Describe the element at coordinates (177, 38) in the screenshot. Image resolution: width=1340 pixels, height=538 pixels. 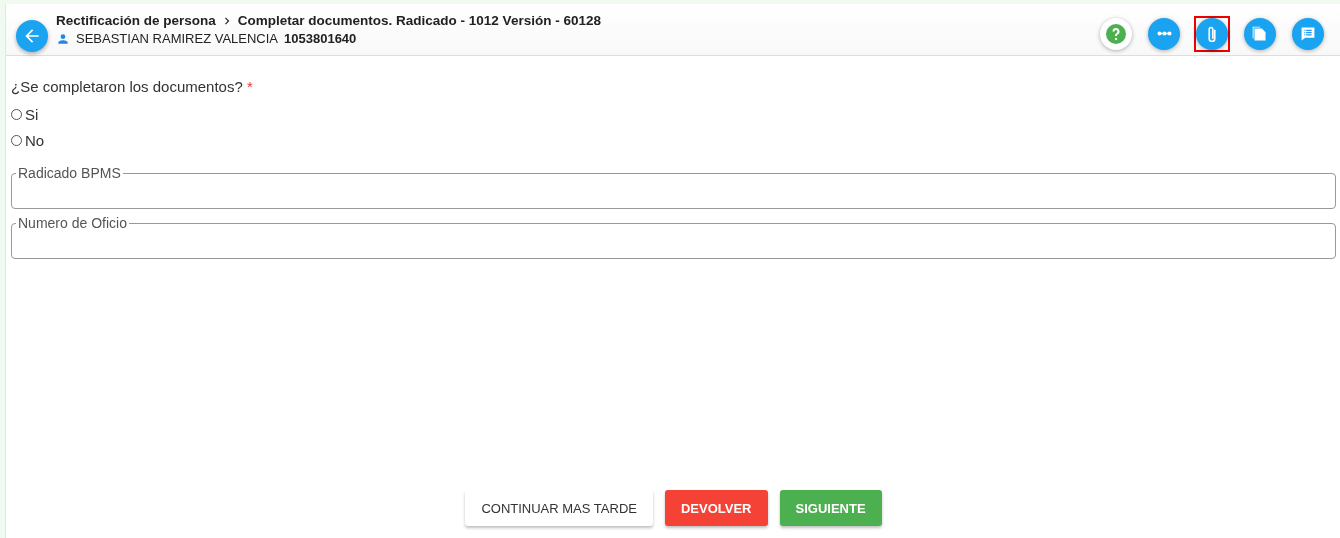
I see `person-name: SEBASTIAN RAMIREZ VALENCIA` at that location.